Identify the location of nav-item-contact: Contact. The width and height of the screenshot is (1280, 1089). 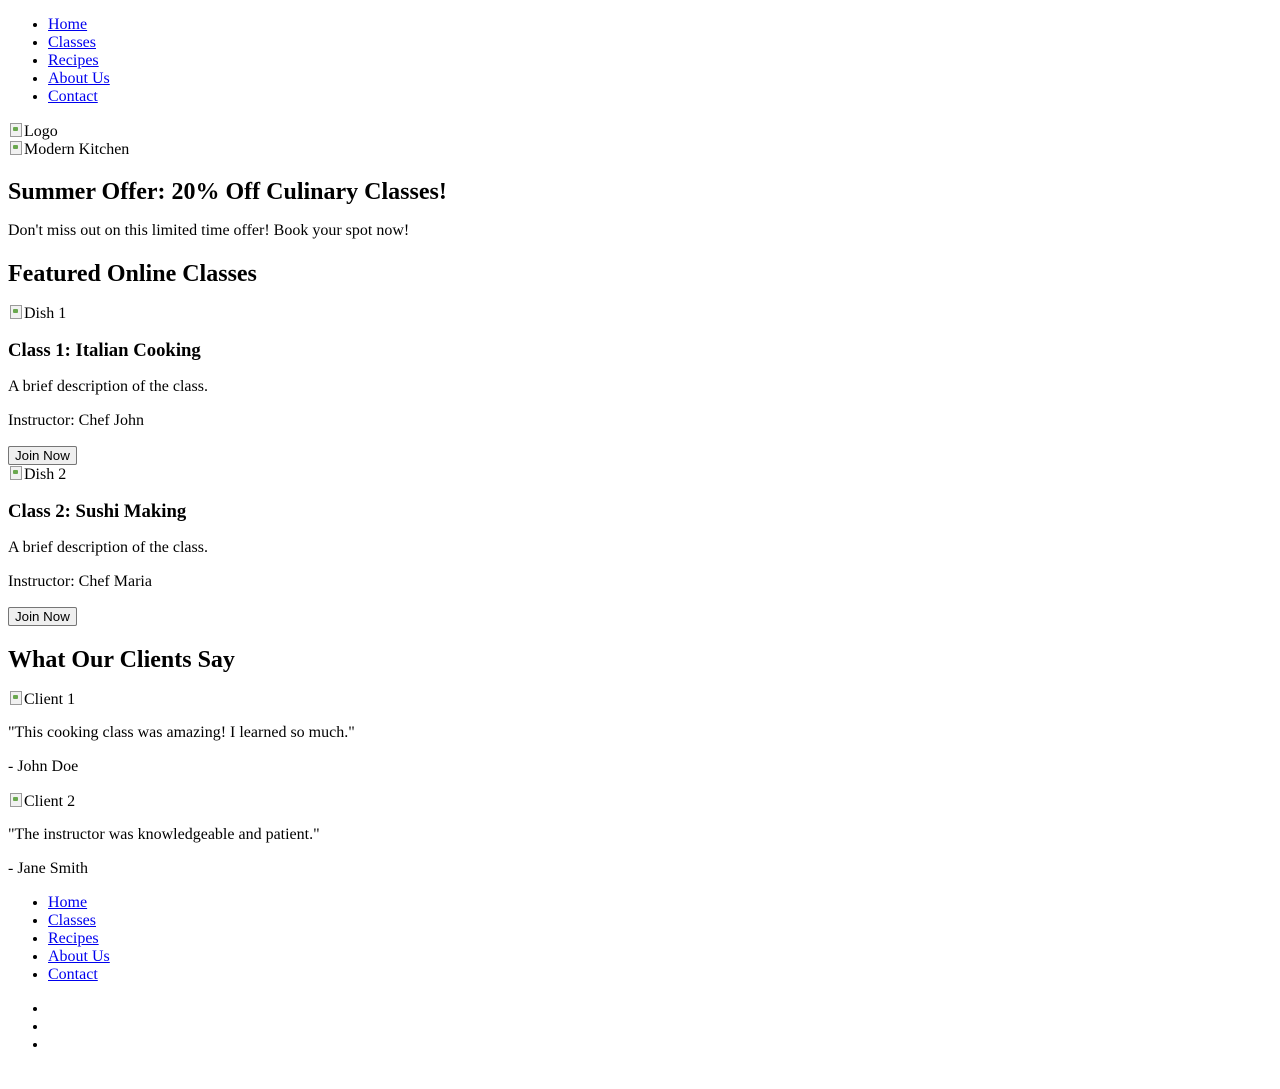
(660, 97).